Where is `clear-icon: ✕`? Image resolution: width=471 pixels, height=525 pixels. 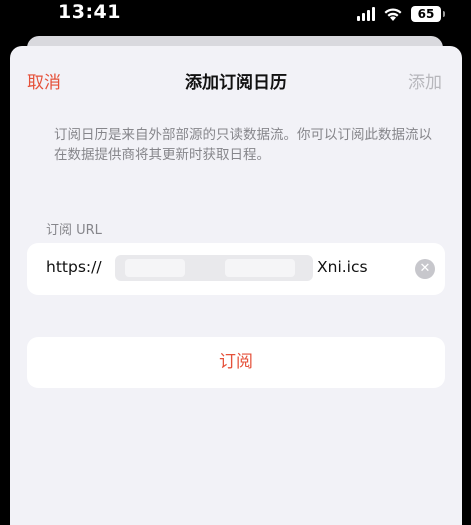
clear-icon: ✕ is located at coordinates (425, 269).